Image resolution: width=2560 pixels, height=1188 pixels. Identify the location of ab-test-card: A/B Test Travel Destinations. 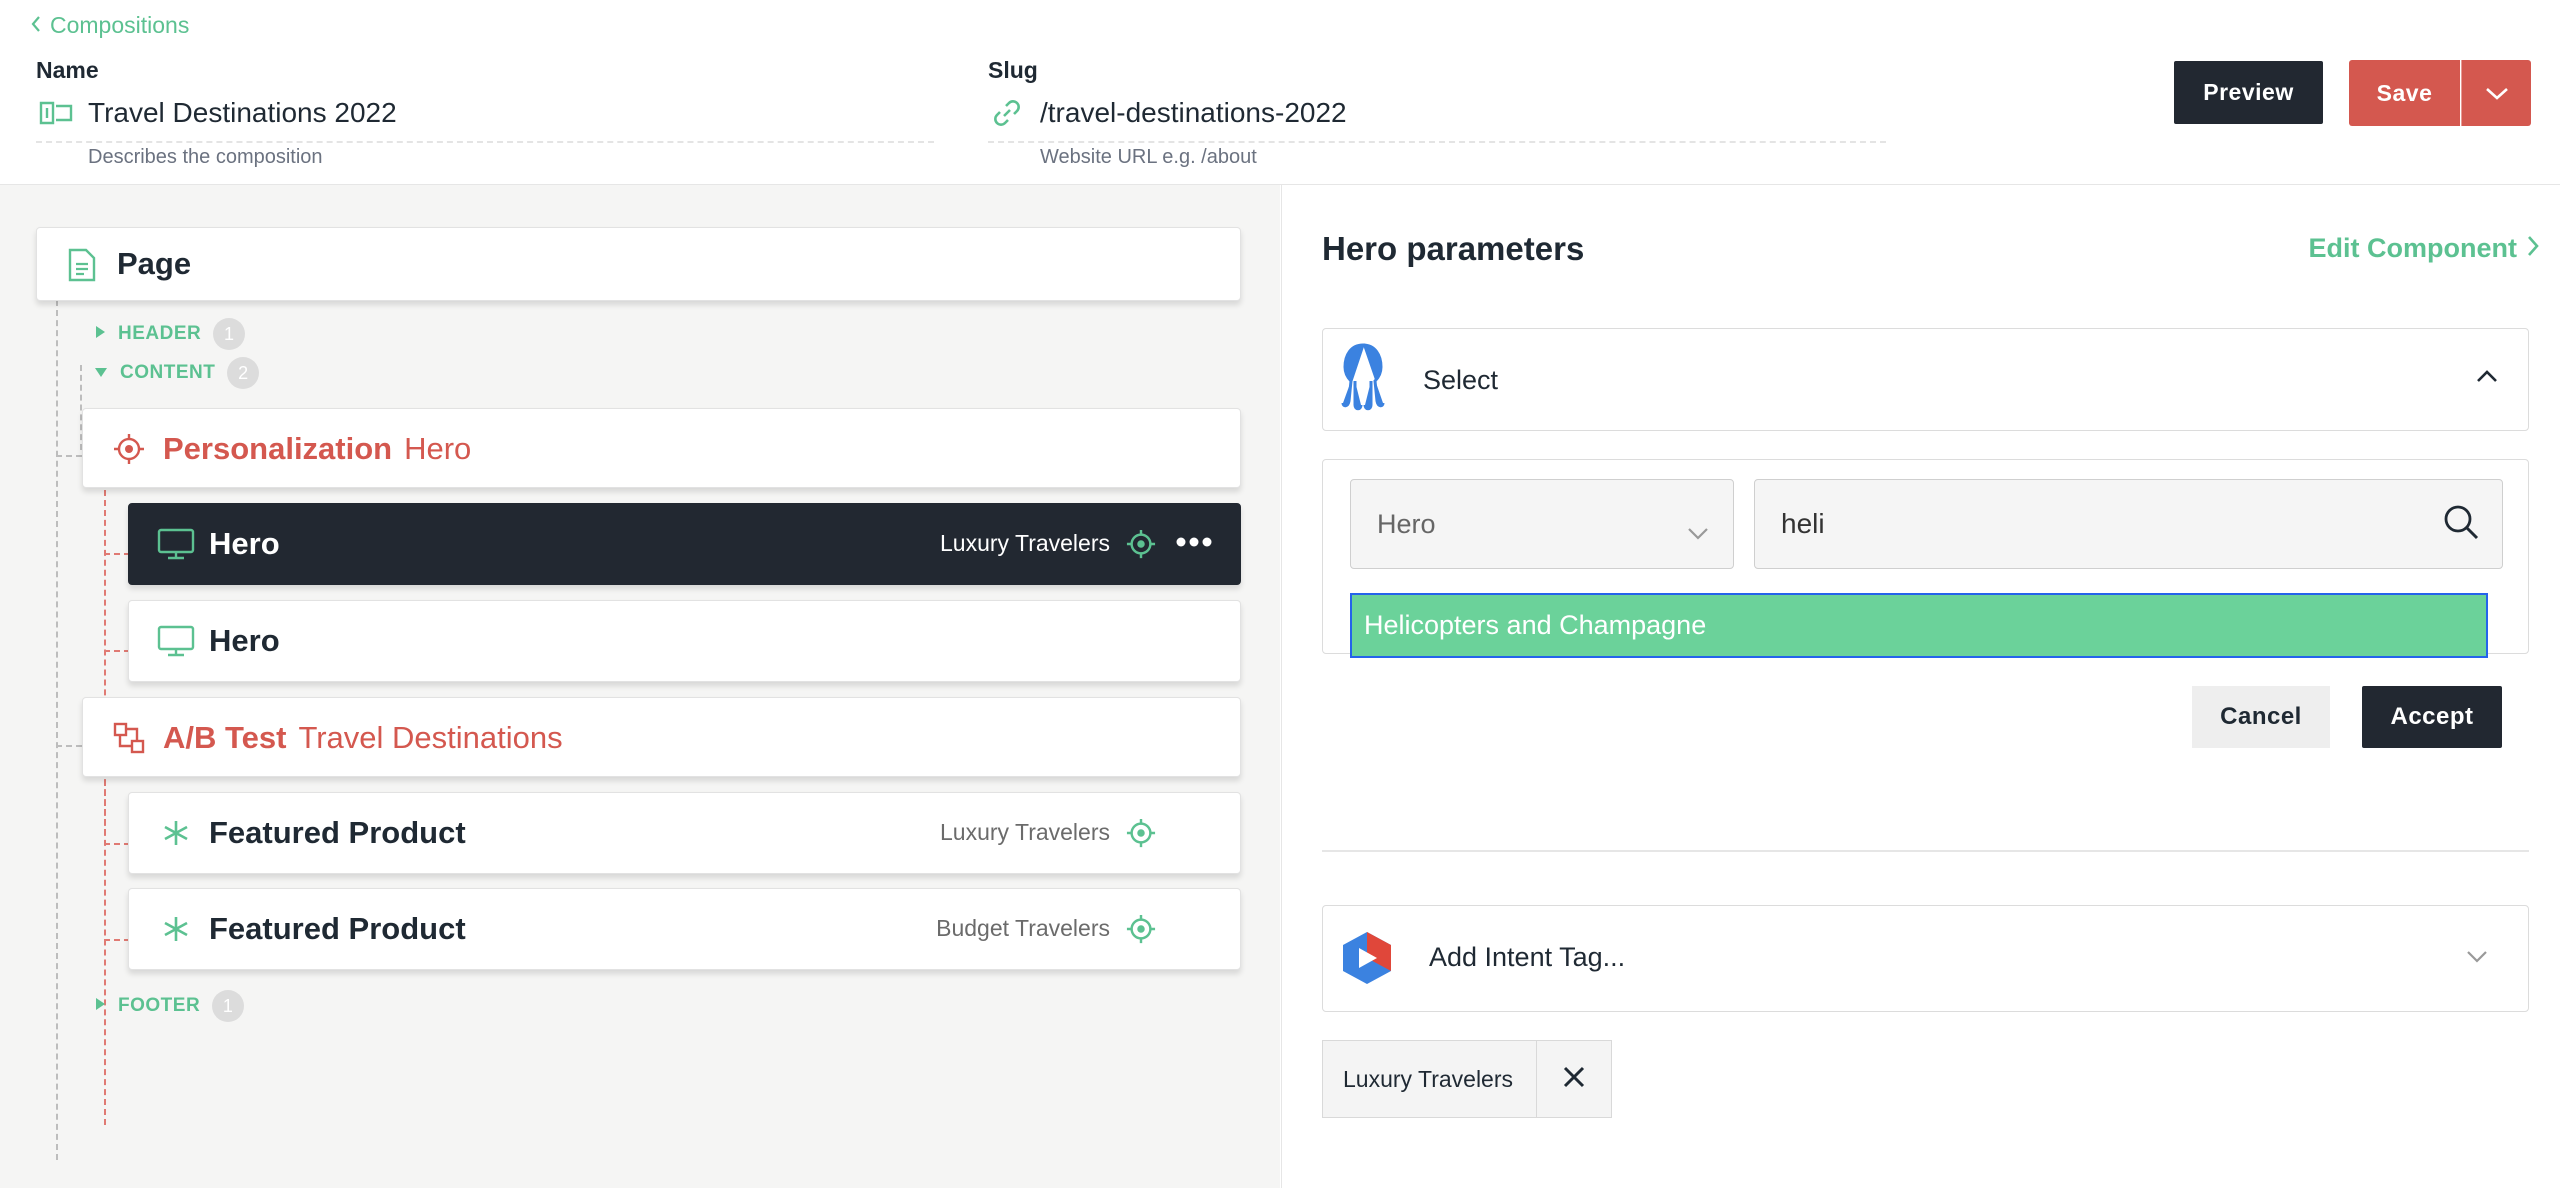
(661, 737).